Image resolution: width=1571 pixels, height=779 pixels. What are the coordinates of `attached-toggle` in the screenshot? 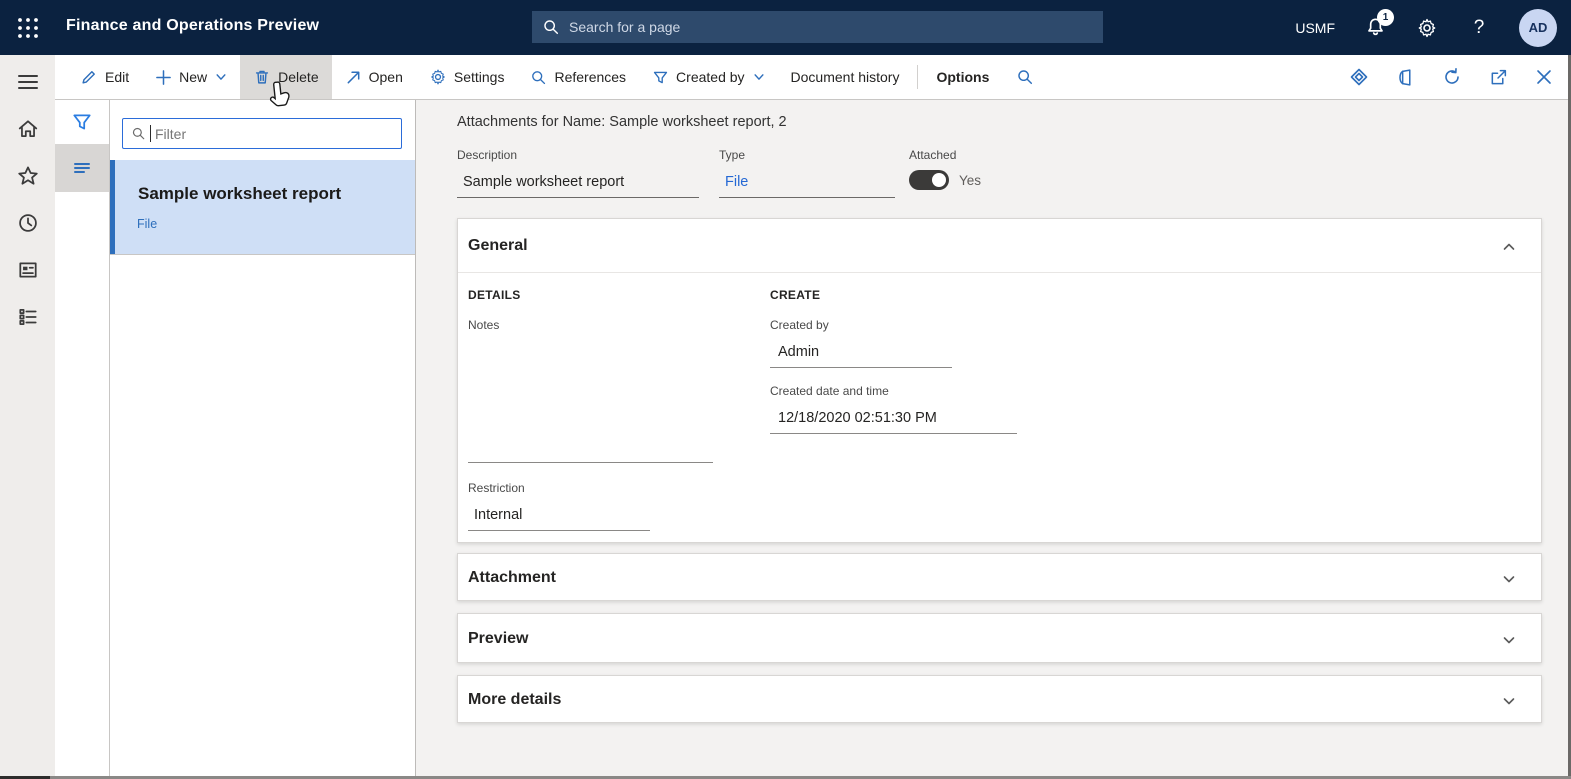 It's located at (929, 180).